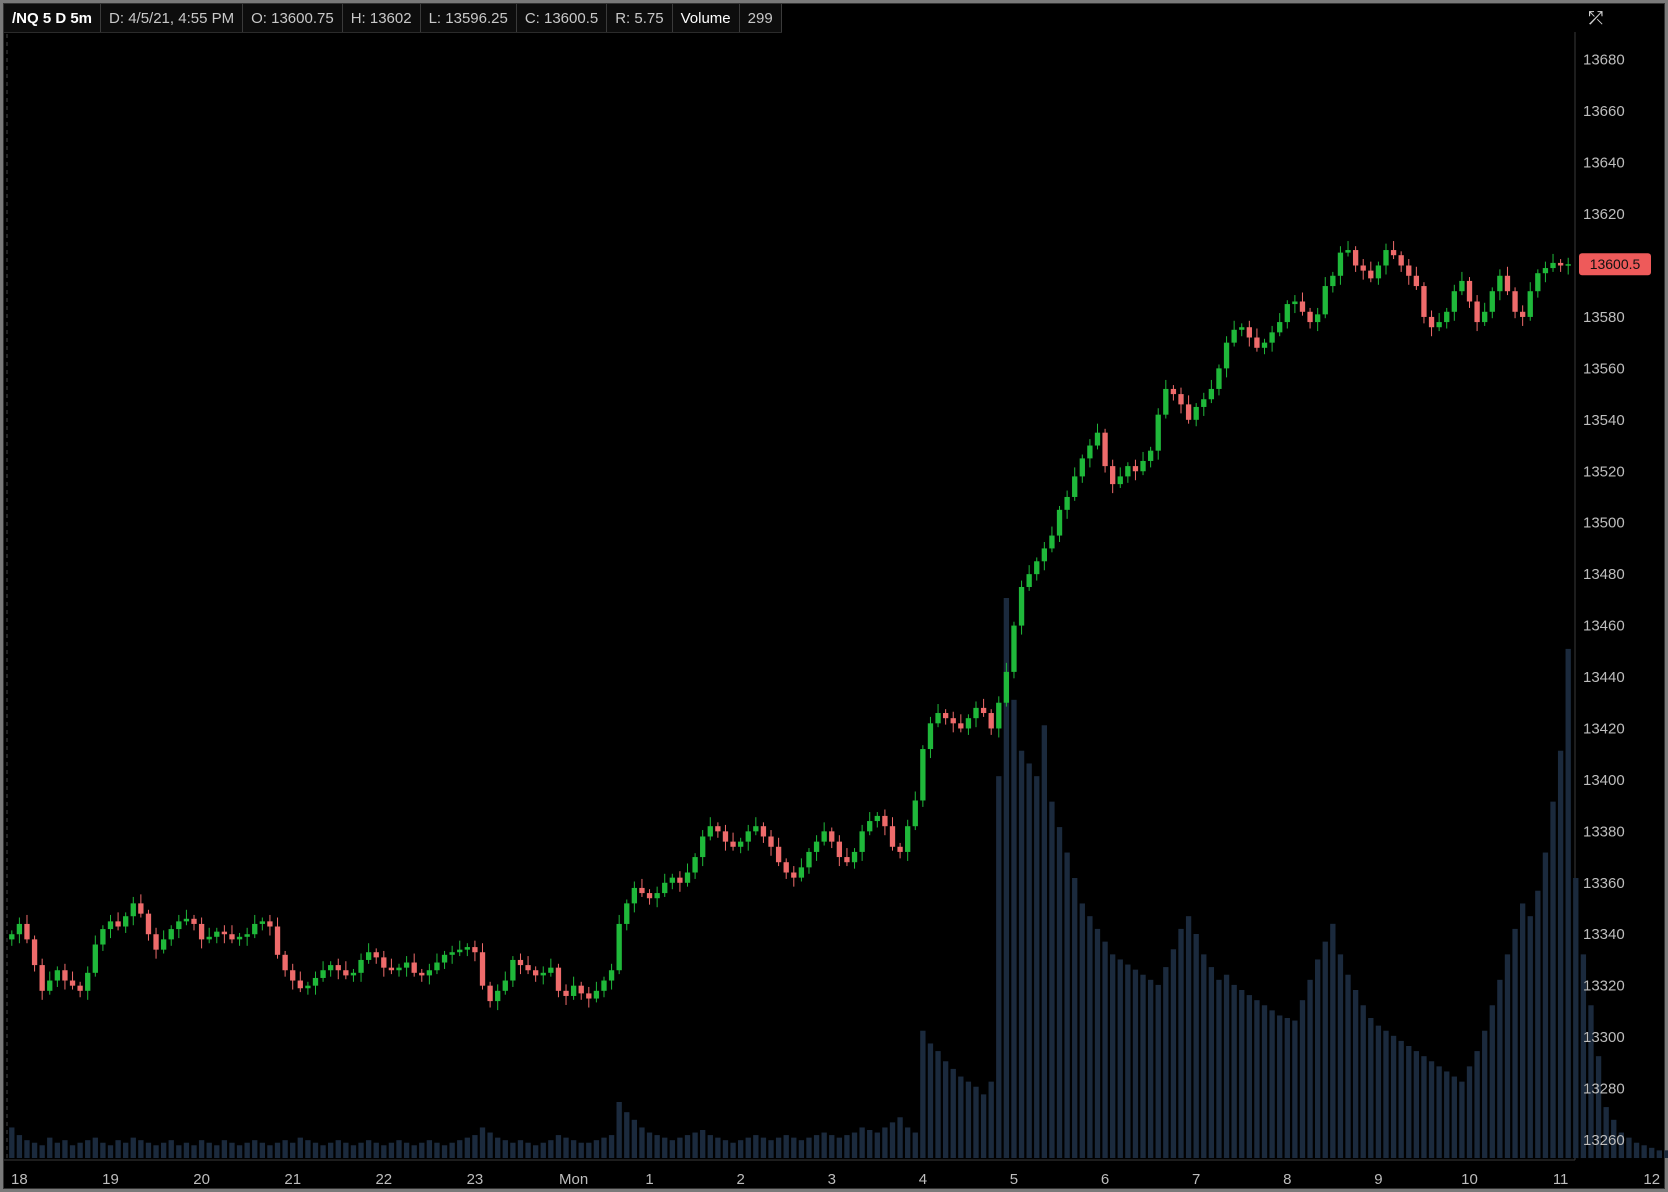 This screenshot has height=1192, width=1668. I want to click on y-tick-label: 13380, so click(1604, 831).